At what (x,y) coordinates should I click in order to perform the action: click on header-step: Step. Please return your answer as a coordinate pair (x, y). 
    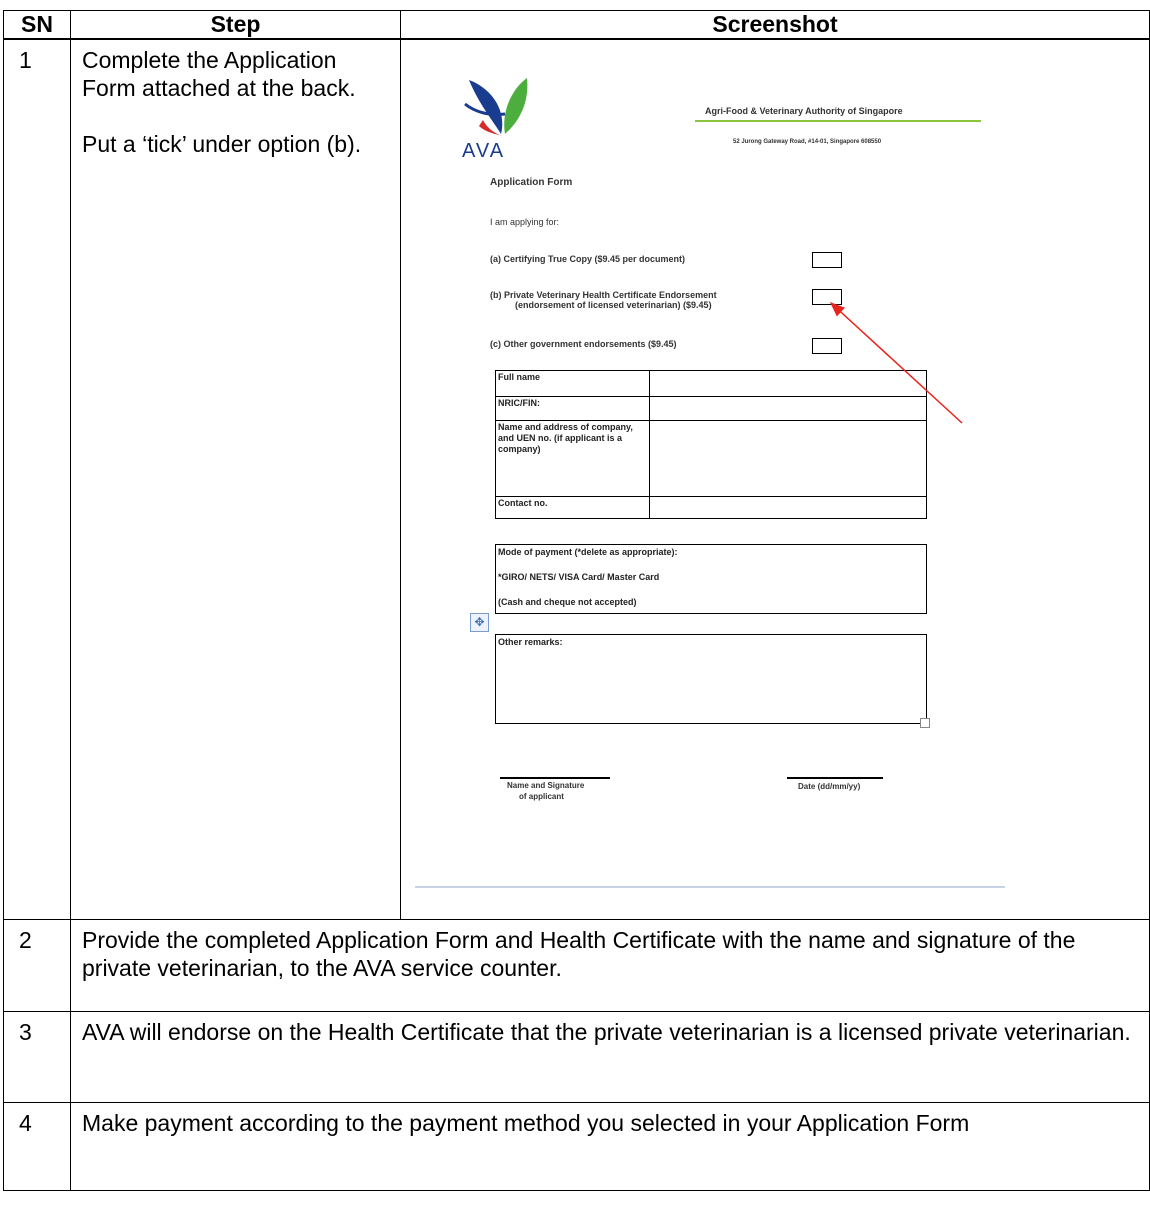
    Looking at the image, I should click on (235, 25).